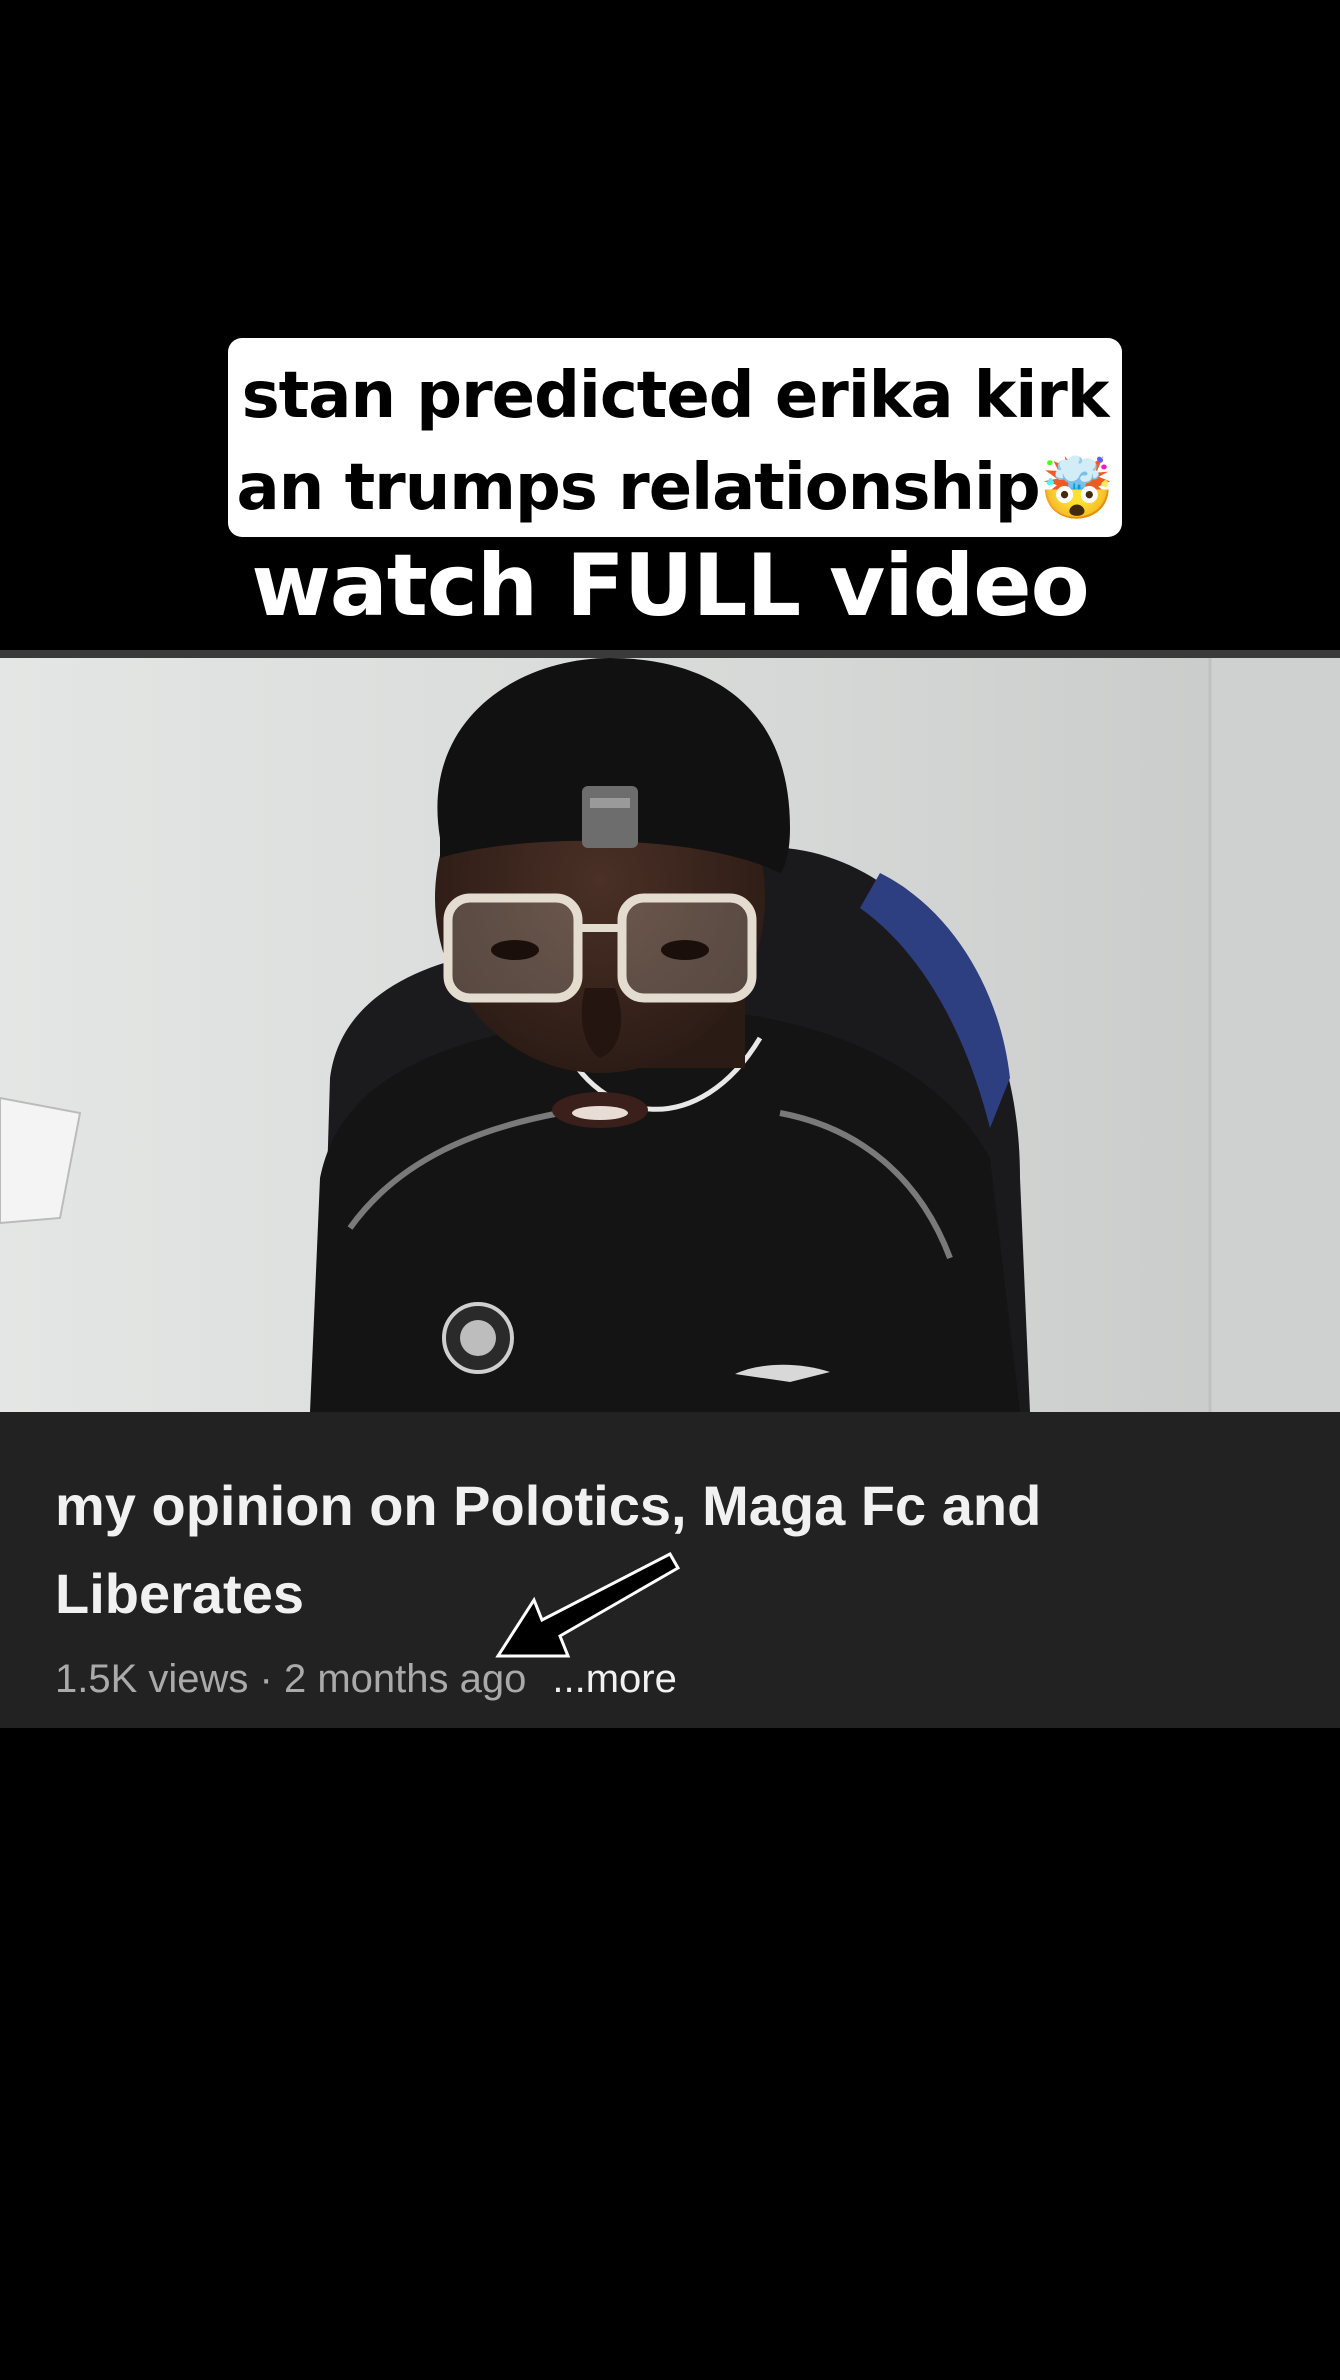 The image size is (1340, 2380). I want to click on caption-line-2: an trumps relationship🤯, so click(675, 488).